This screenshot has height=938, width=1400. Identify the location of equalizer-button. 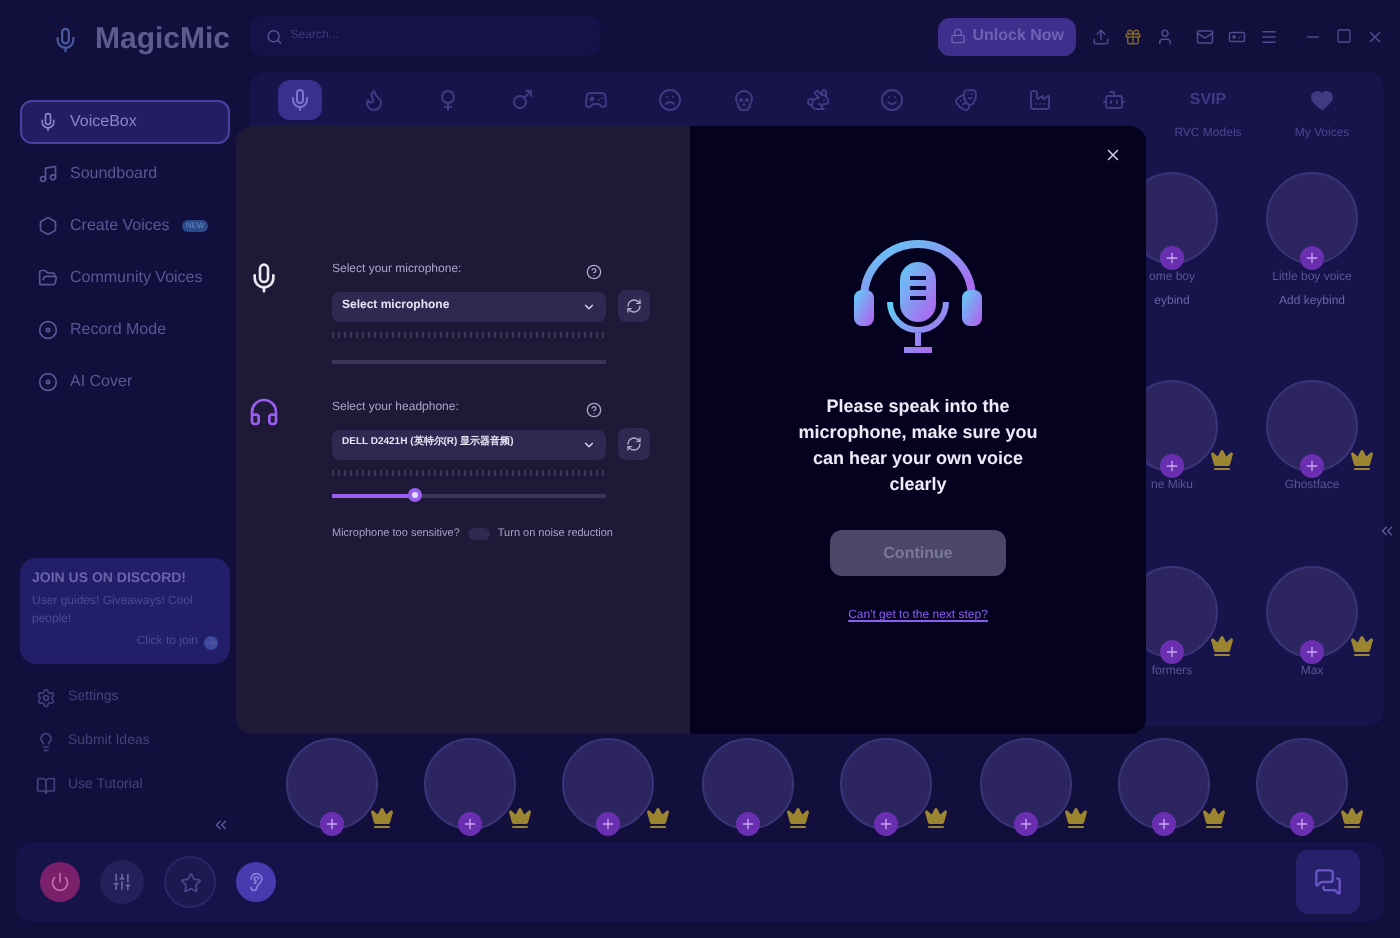
(122, 882).